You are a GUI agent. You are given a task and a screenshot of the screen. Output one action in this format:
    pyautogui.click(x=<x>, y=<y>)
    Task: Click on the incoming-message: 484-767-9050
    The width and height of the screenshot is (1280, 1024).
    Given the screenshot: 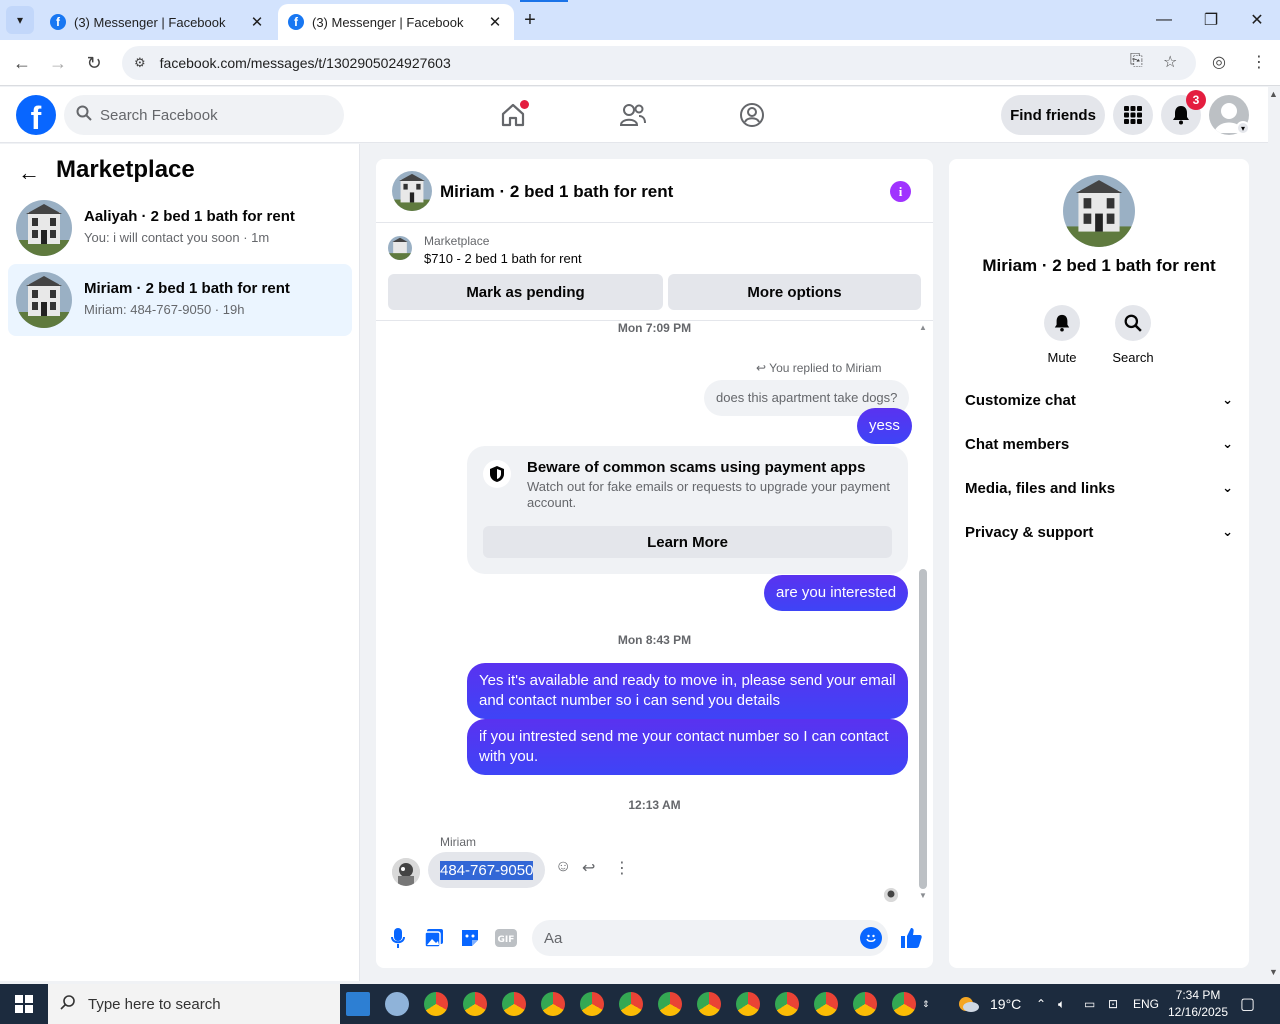 What is the action you would take?
    pyautogui.click(x=487, y=870)
    